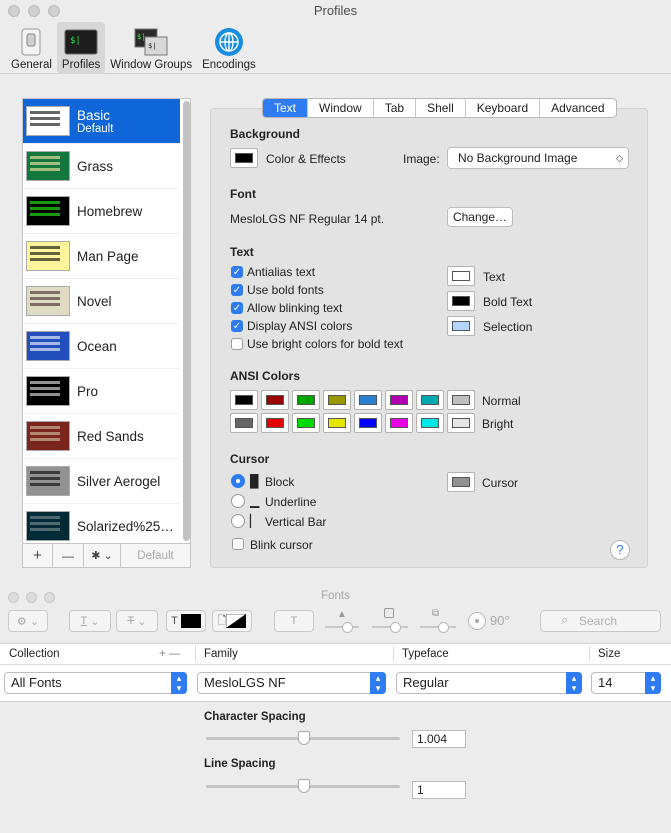  I want to click on document-color-button: 🗋, so click(232, 621).